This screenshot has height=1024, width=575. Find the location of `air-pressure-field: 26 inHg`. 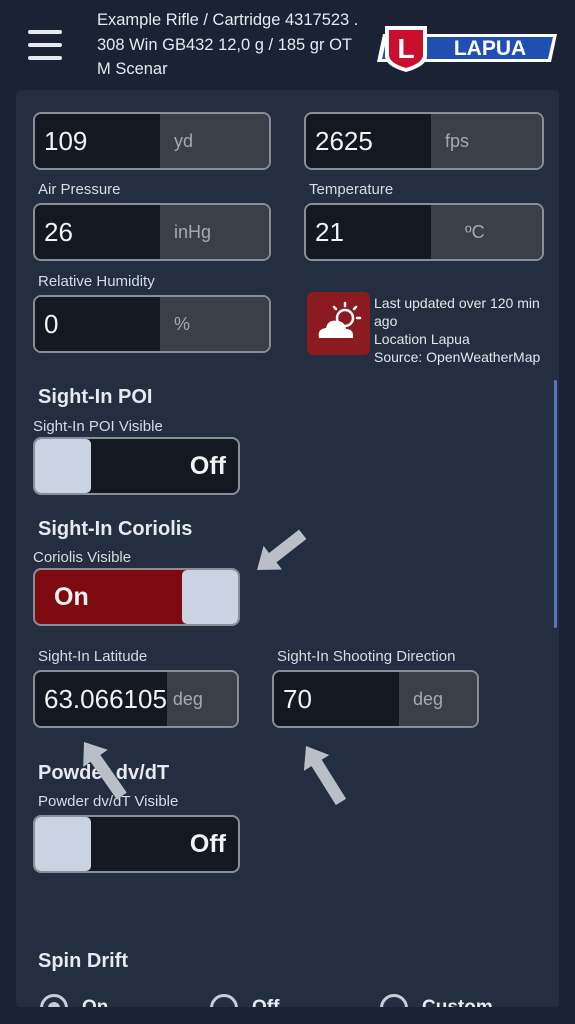

air-pressure-field: 26 inHg is located at coordinates (152, 232).